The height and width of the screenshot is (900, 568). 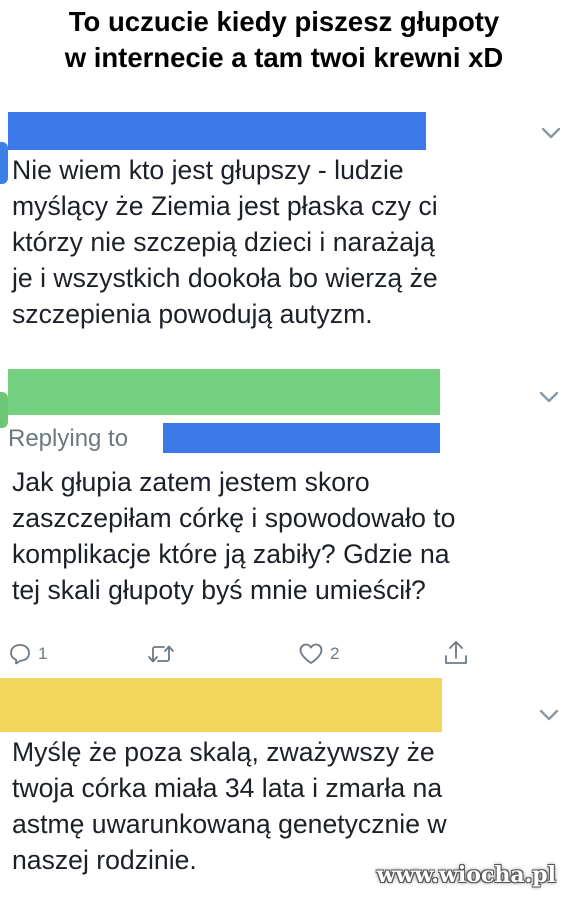 What do you see at coordinates (234, 518) in the screenshot?
I see `tweet-line: zaszczepiłam córkę i spowodowało to` at bounding box center [234, 518].